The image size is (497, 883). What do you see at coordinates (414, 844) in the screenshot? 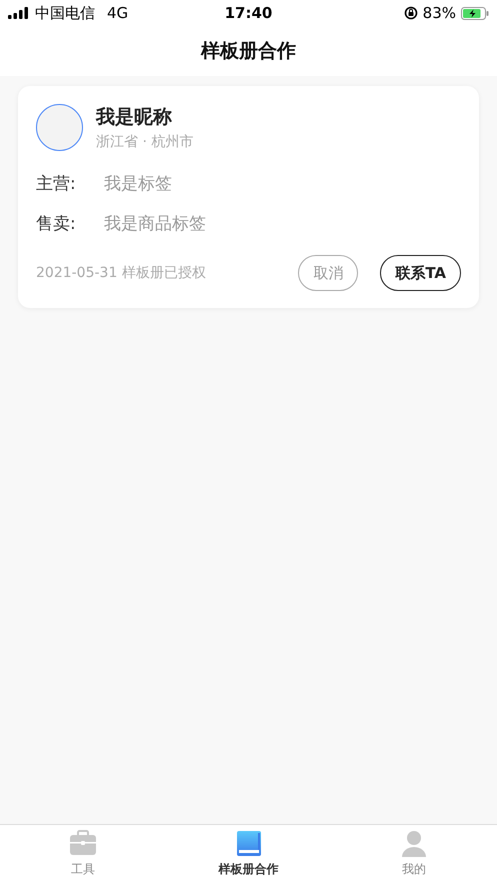
I see `person-icon` at bounding box center [414, 844].